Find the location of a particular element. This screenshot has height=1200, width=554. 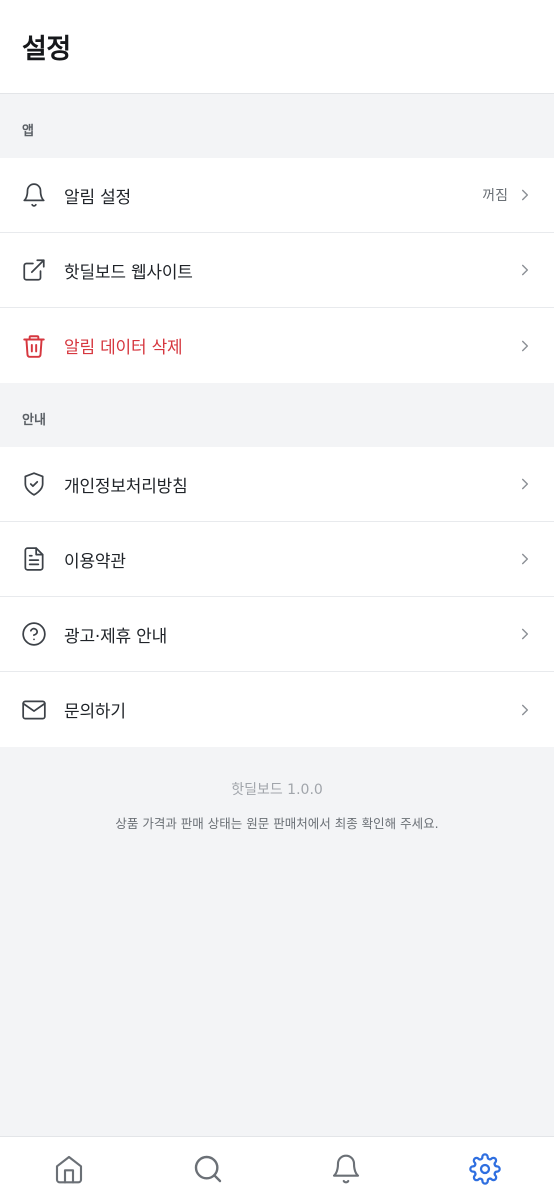

tab-notifications is located at coordinates (346, 1176).